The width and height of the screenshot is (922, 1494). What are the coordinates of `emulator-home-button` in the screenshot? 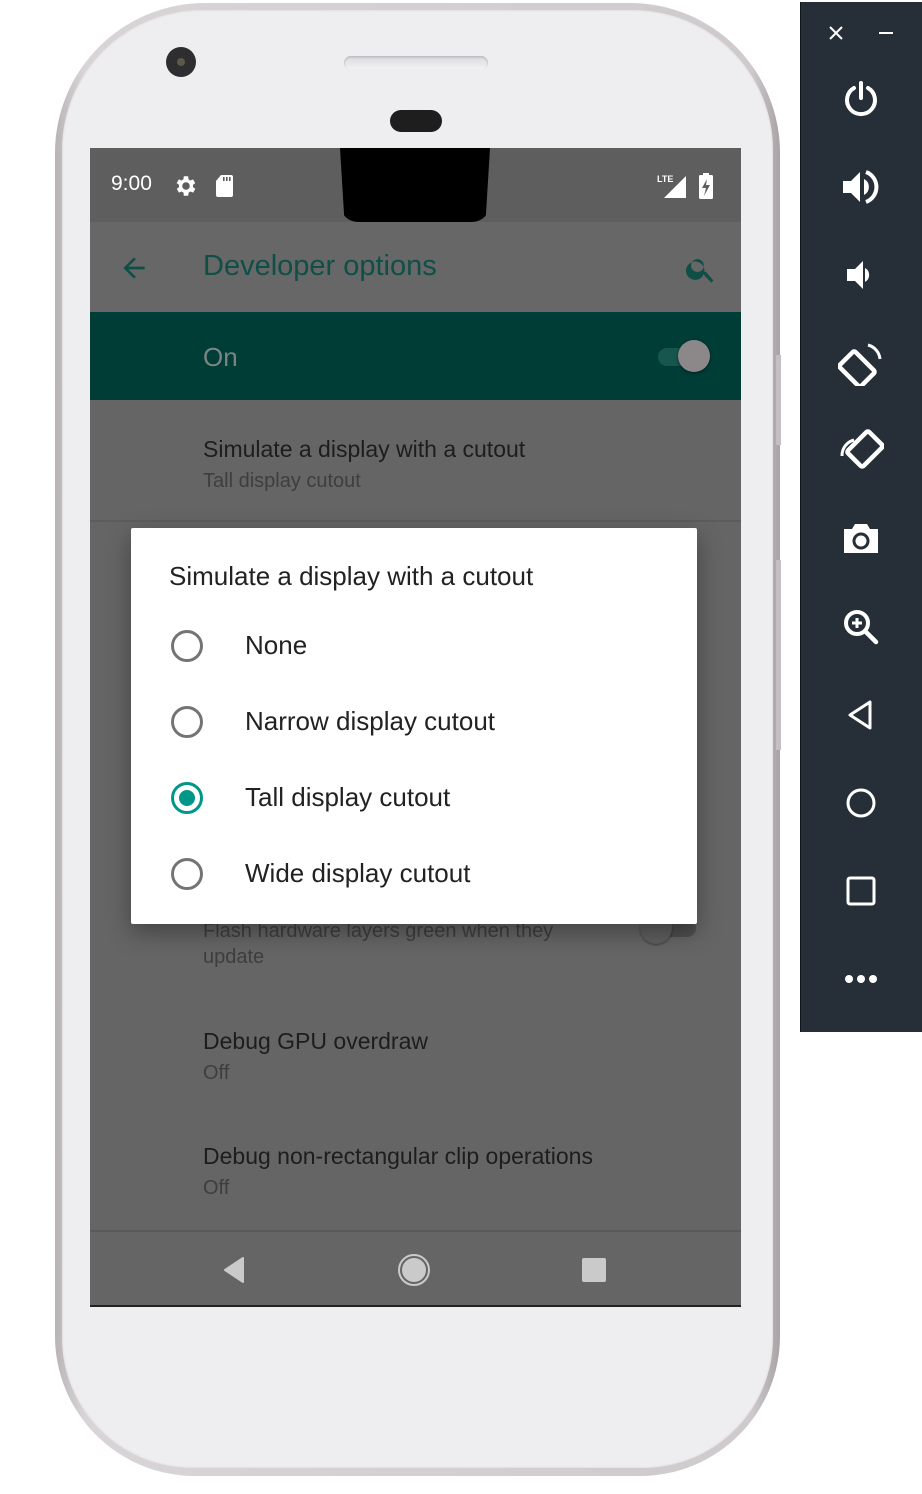 It's located at (861, 803).